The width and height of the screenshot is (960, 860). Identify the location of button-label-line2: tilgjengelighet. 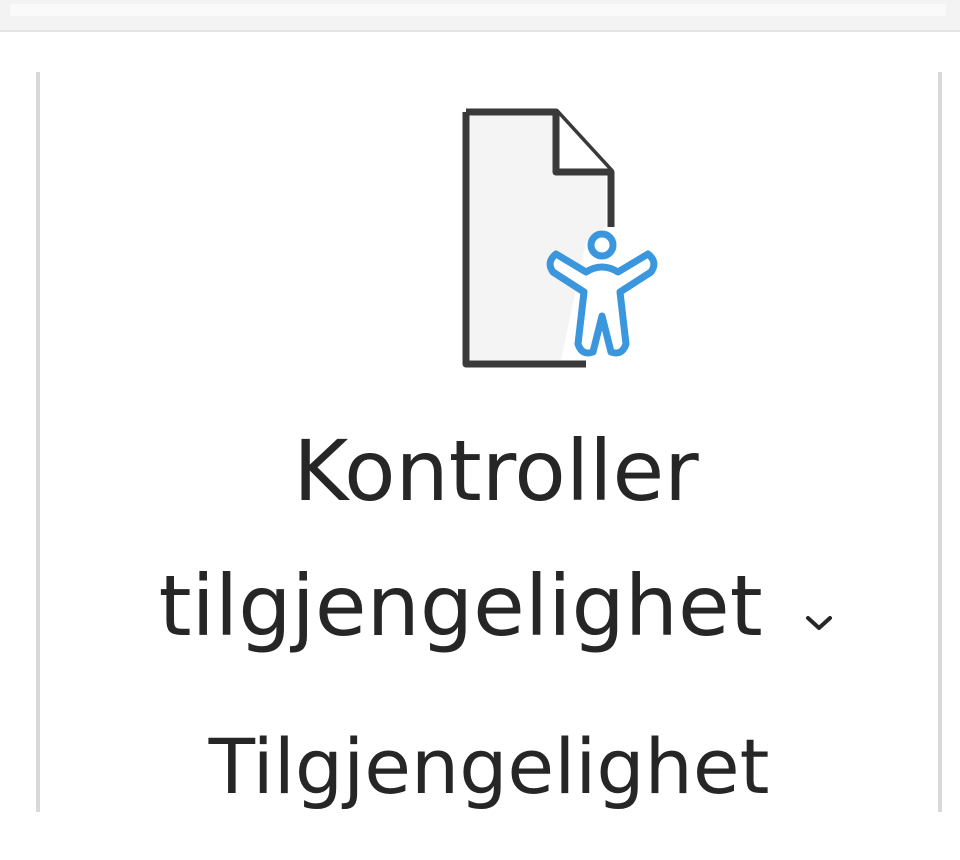
(496, 606).